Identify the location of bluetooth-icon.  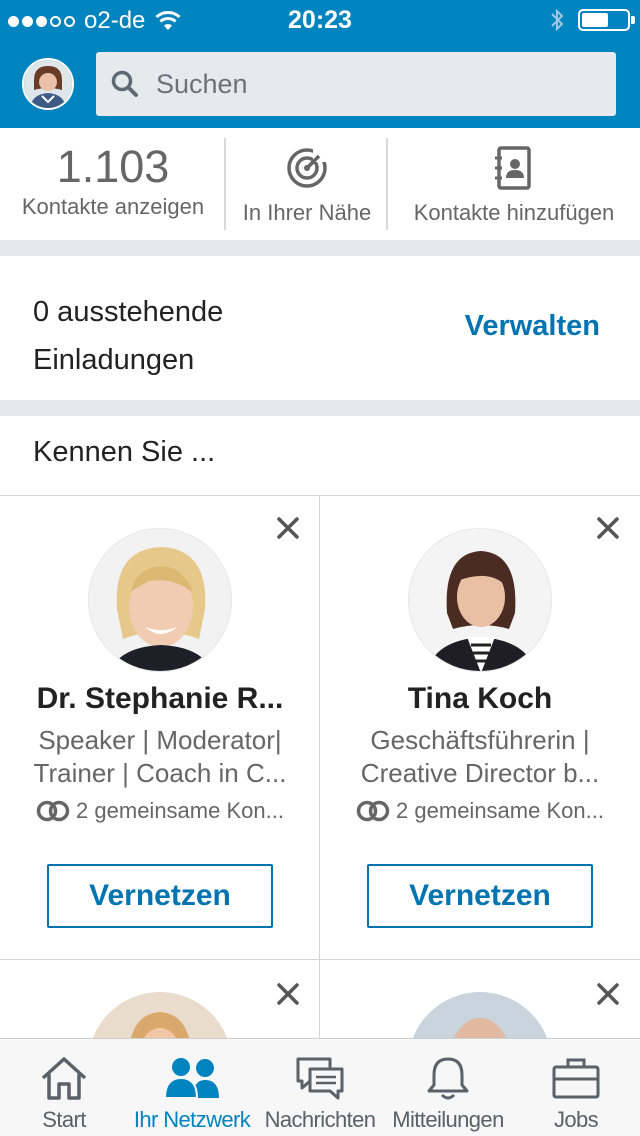
(557, 20).